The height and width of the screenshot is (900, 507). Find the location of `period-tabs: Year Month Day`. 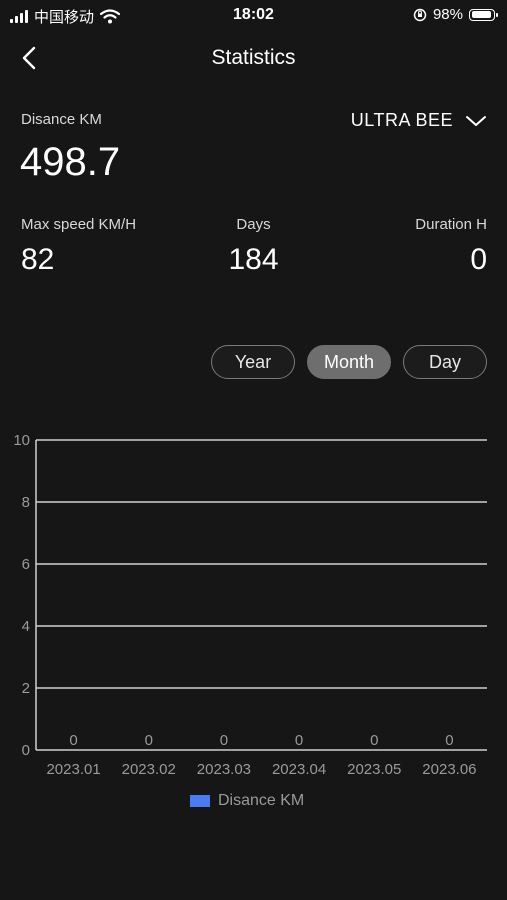

period-tabs: Year Month Day is located at coordinates (349, 362).